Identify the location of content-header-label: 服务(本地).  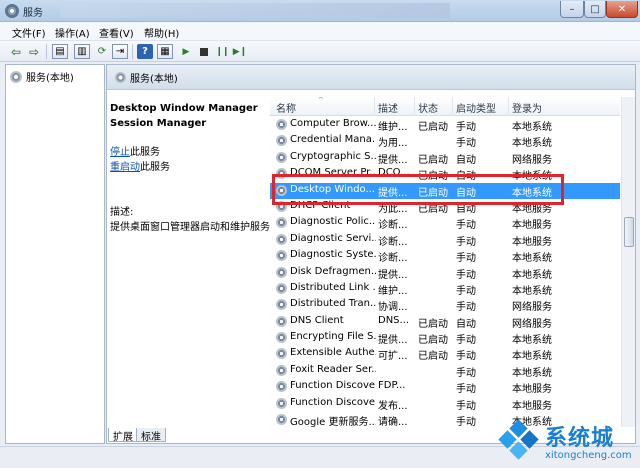
(154, 79).